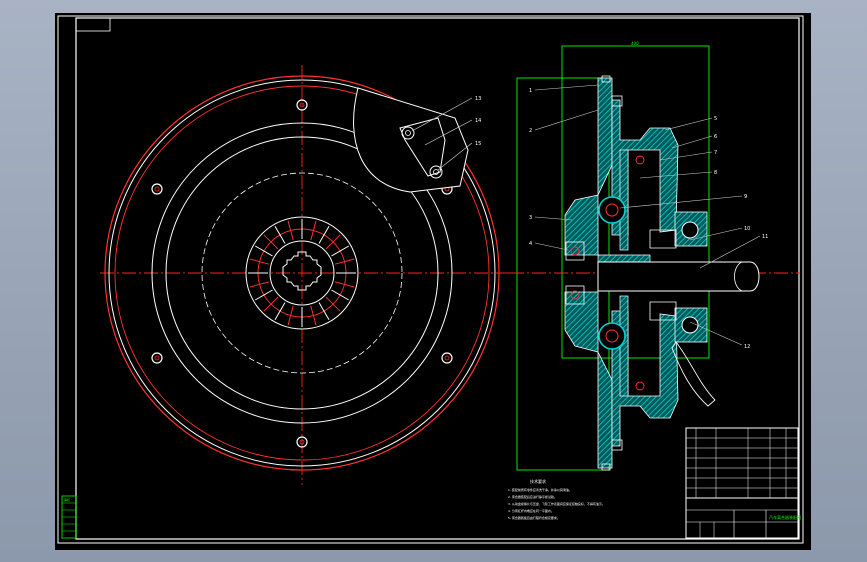 The image size is (867, 562). What do you see at coordinates (478, 144) in the screenshot?
I see `balloon-15: 15` at bounding box center [478, 144].